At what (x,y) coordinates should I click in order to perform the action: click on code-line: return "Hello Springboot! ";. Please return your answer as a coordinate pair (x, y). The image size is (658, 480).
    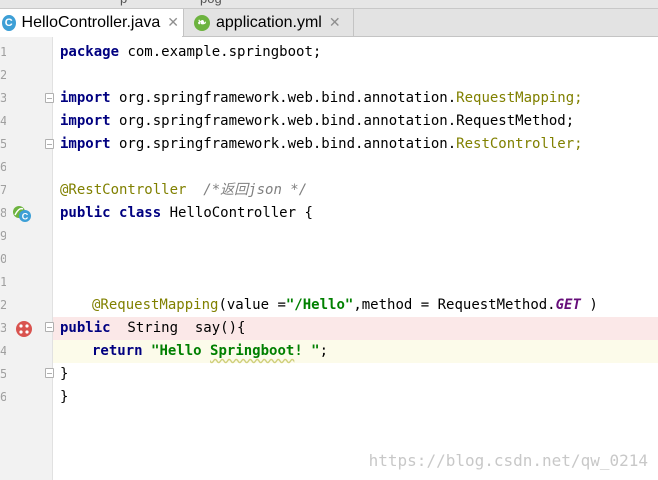
    Looking at the image, I should click on (210, 351).